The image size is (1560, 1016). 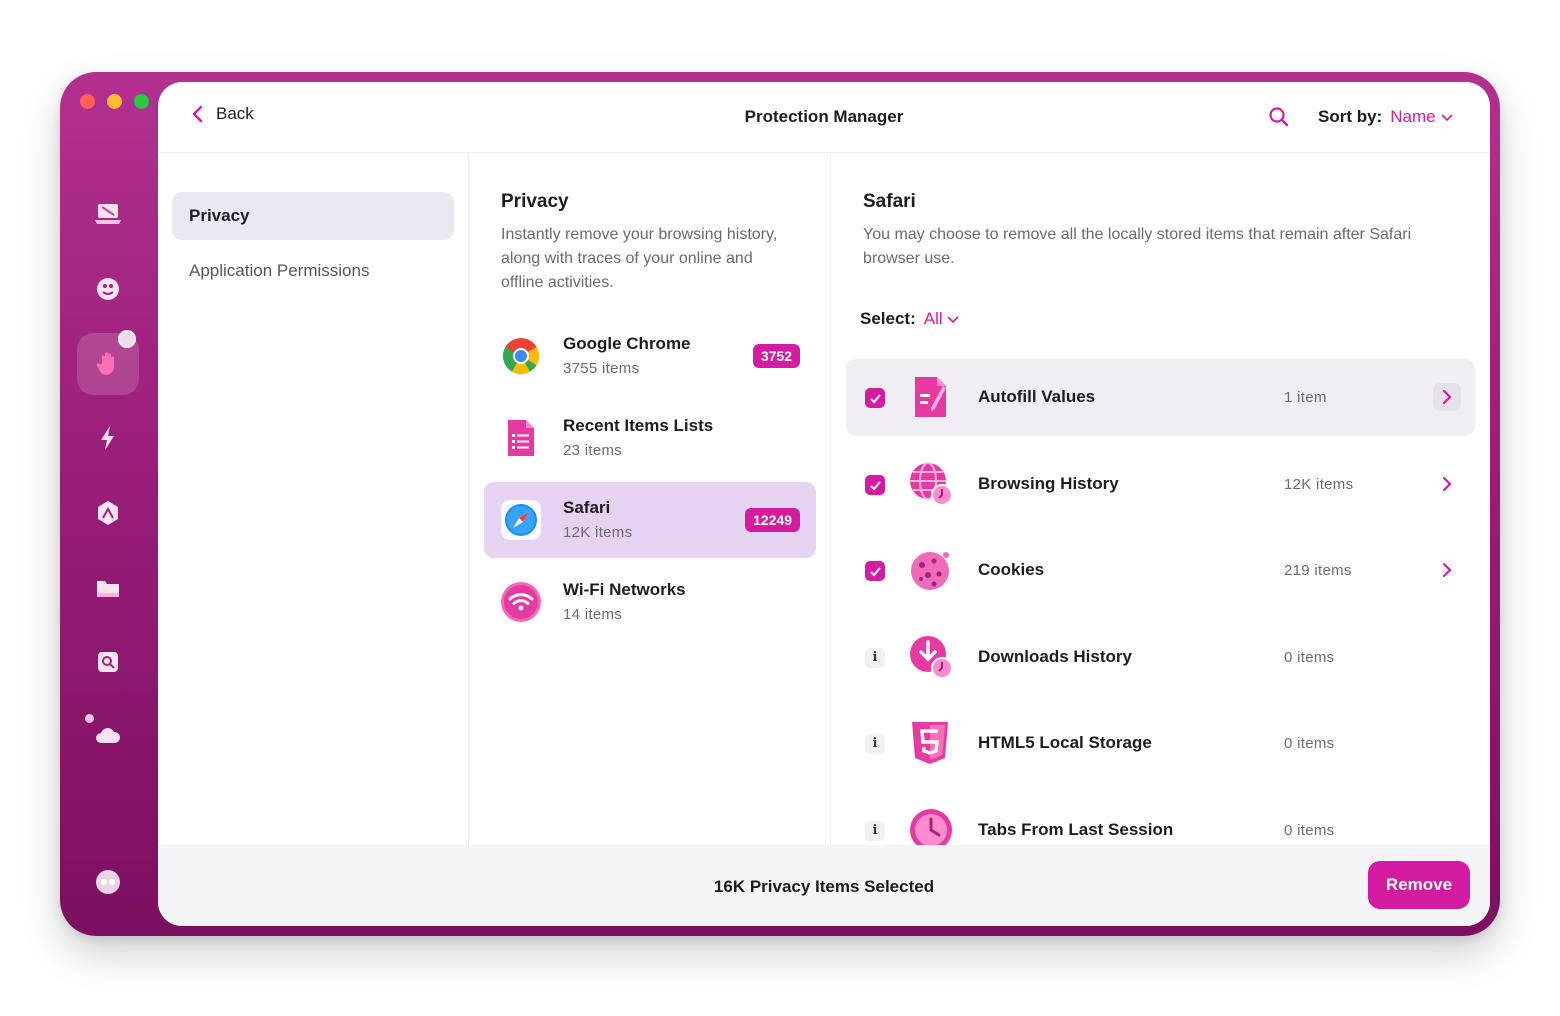 I want to click on app-item-safari: Safari 12K items 12249, so click(x=650, y=520).